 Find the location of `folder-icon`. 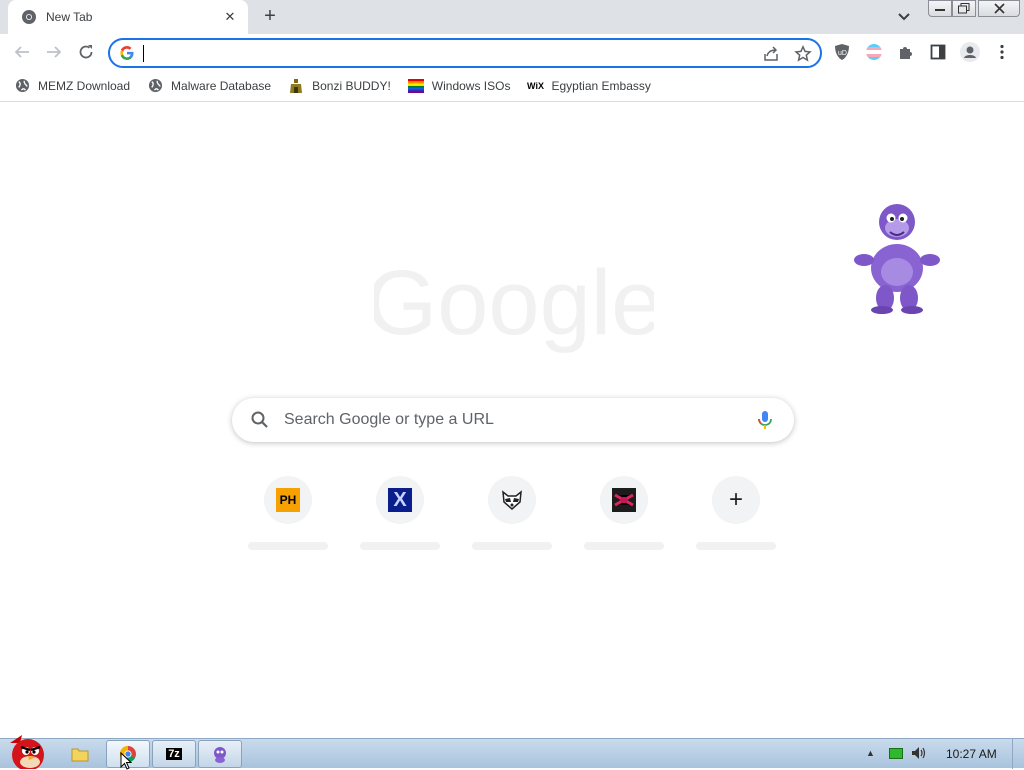

folder-icon is located at coordinates (80, 755).